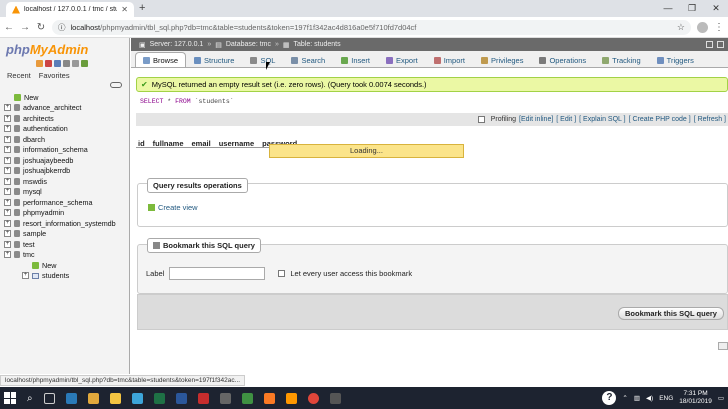  I want to click on tab-import: Import, so click(449, 59).